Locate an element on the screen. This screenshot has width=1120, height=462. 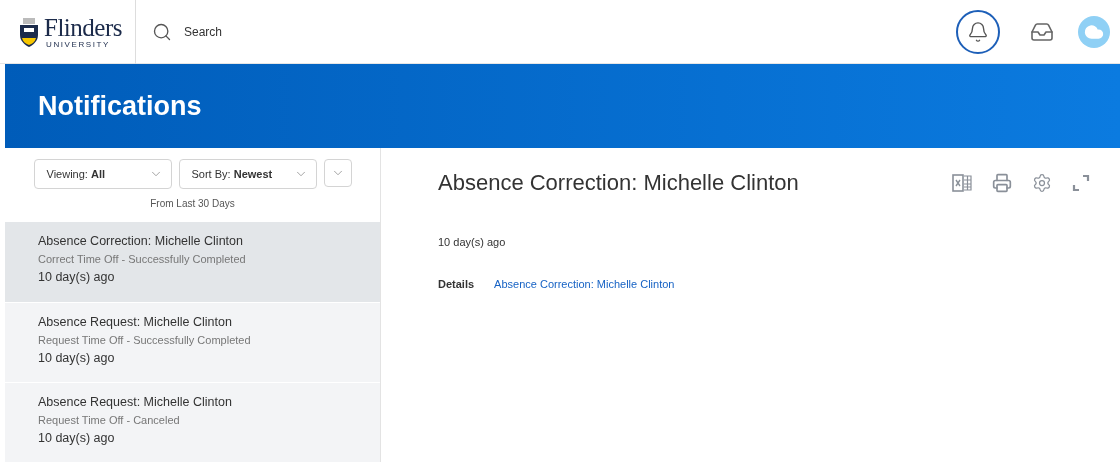
notification-item: Absence Correction: Michelle Clinton Correct Time Off - Successfully Completed 10 day(s) ago is located at coordinates (192, 262).